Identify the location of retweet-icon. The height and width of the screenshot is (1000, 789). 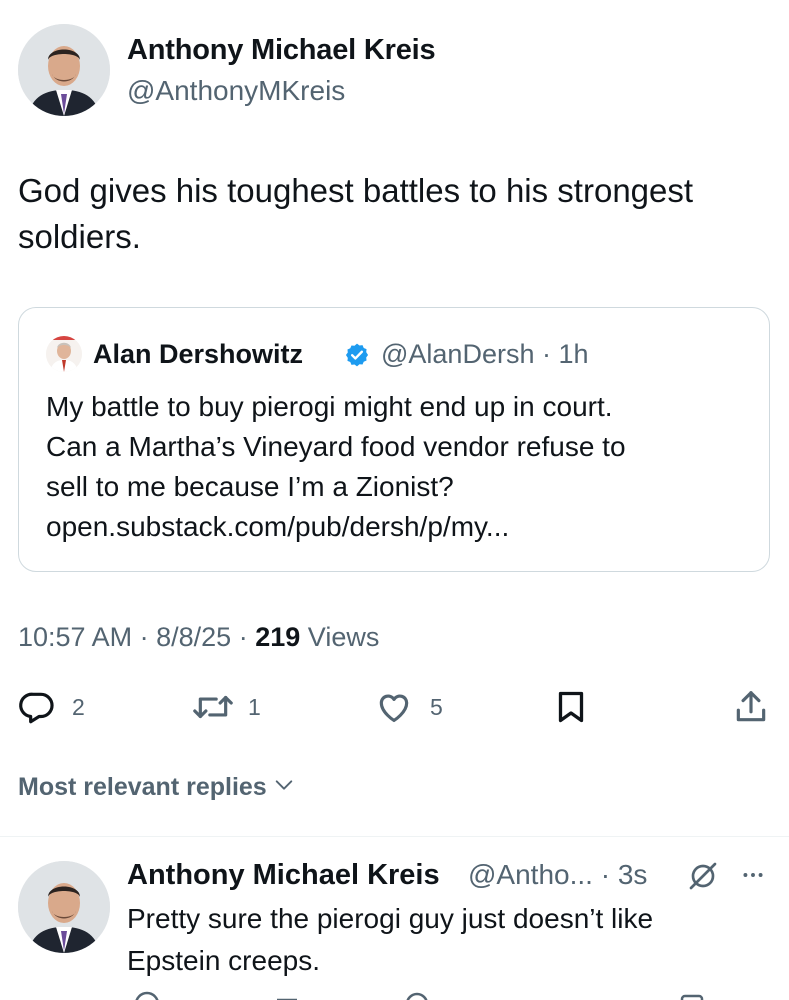
(213, 707).